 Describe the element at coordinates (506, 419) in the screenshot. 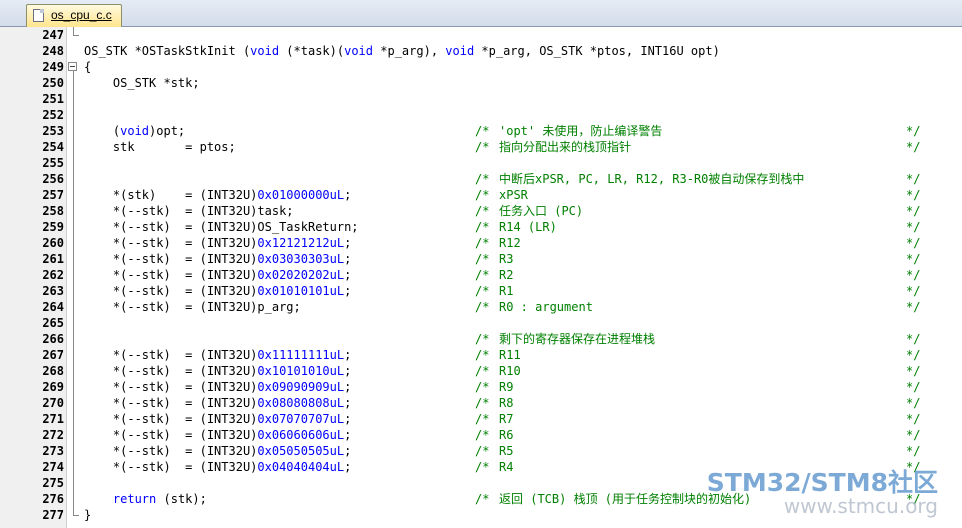

I see `comment-text: R7` at that location.